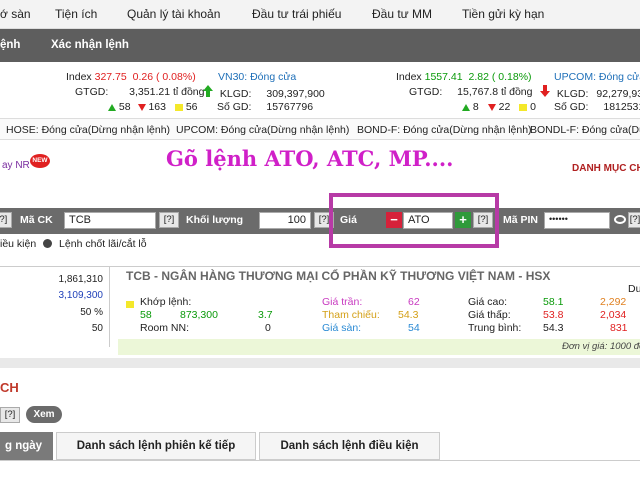 The height and width of the screenshot is (480, 640). What do you see at coordinates (320, 470) in the screenshot?
I see `tab-content-area` at bounding box center [320, 470].